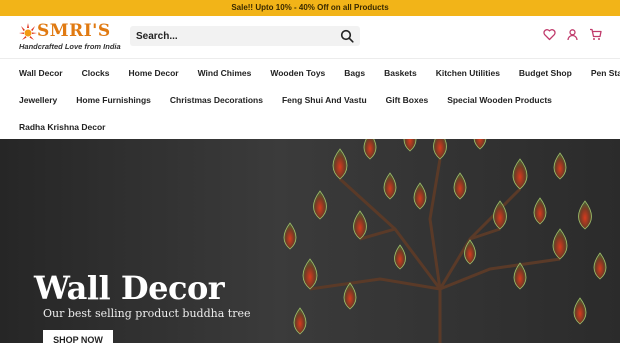 The image size is (620, 343). Describe the element at coordinates (96, 73) in the screenshot. I see `nav-item-clocks: Clocks` at that location.